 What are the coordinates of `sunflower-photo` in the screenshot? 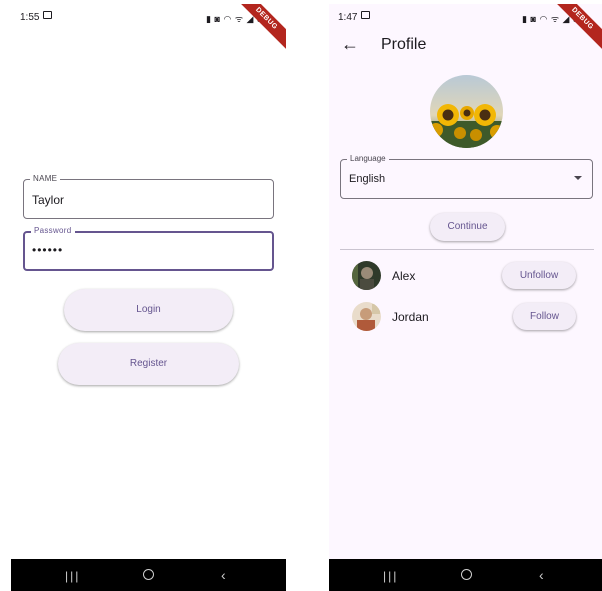 It's located at (466, 111).